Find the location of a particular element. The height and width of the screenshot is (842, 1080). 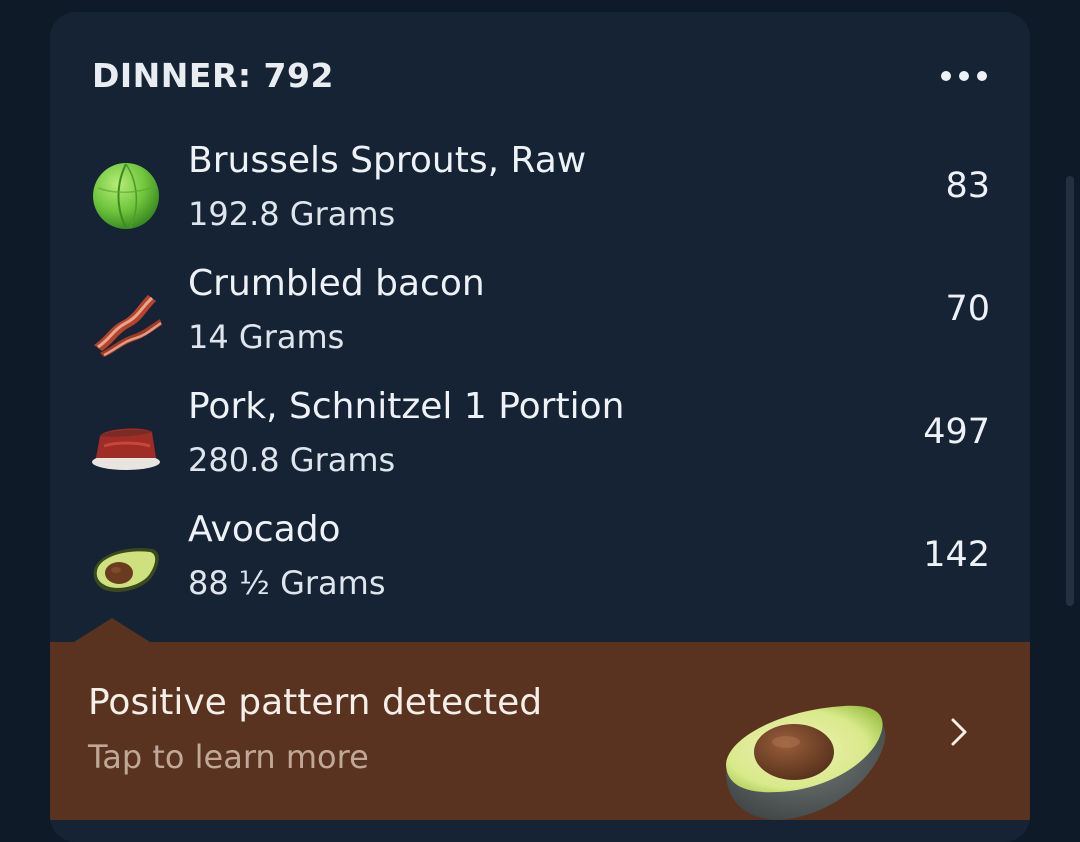

food-amount: 192.8 Grams is located at coordinates (292, 214).